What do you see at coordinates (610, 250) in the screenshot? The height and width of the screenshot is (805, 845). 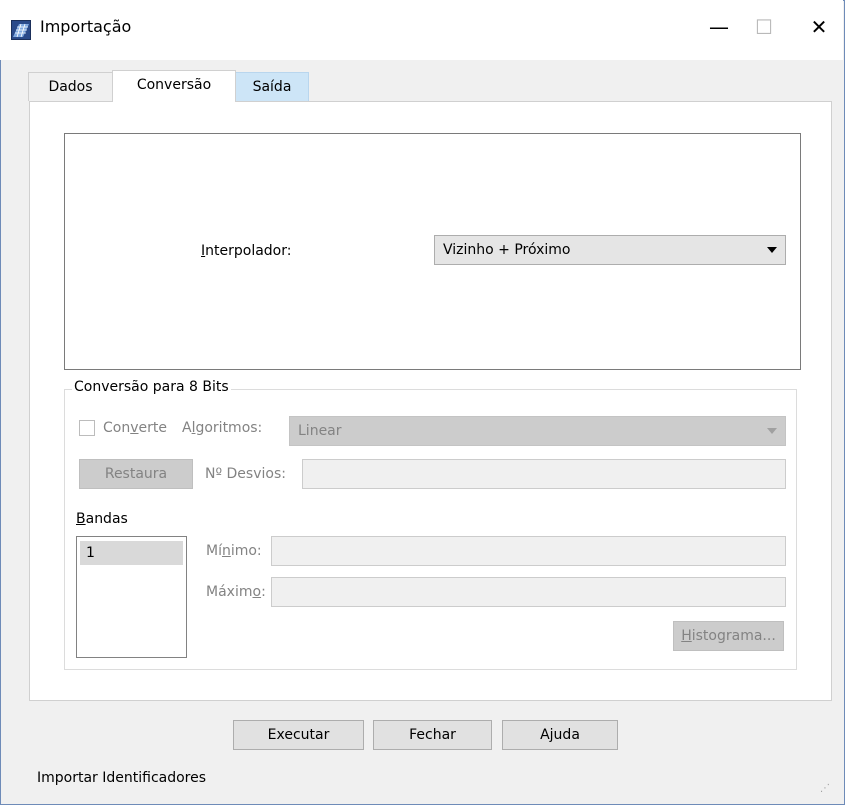 I see `interpolador-select: Vizinho + Próximo` at bounding box center [610, 250].